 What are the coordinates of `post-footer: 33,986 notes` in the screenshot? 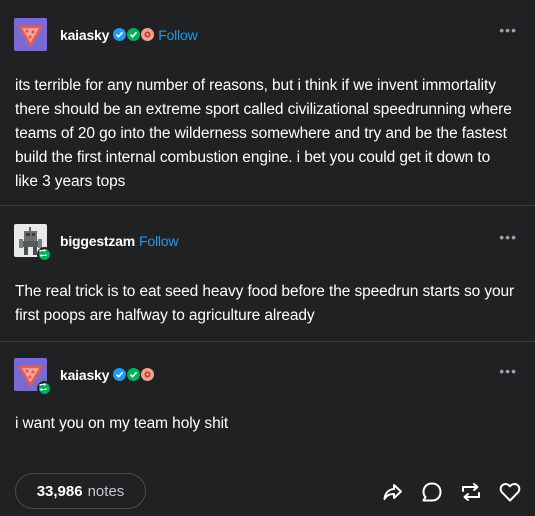 It's located at (267, 489).